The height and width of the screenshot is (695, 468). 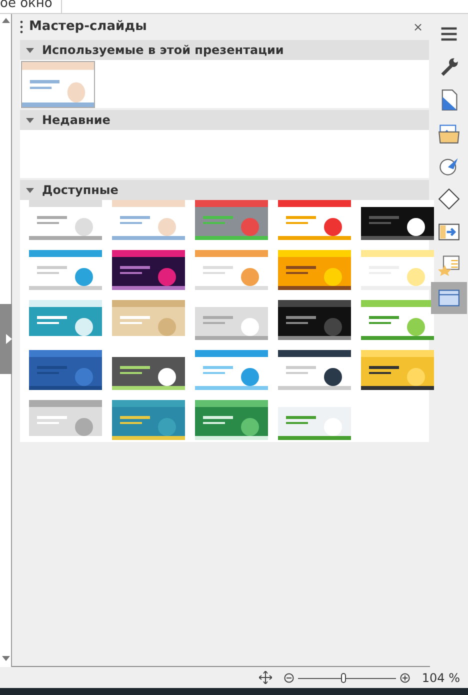 I want to click on section-header: Недавние, so click(x=224, y=120).